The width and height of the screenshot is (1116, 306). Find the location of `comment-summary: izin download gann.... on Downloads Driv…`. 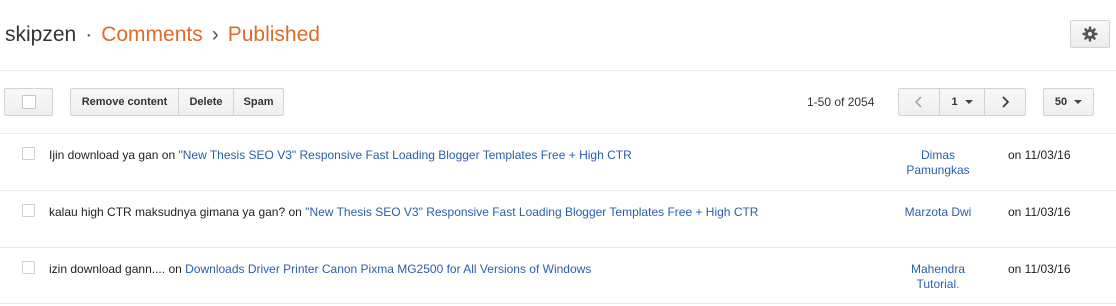

comment-summary: izin download gann.... on Downloads Driv… is located at coordinates (320, 269).